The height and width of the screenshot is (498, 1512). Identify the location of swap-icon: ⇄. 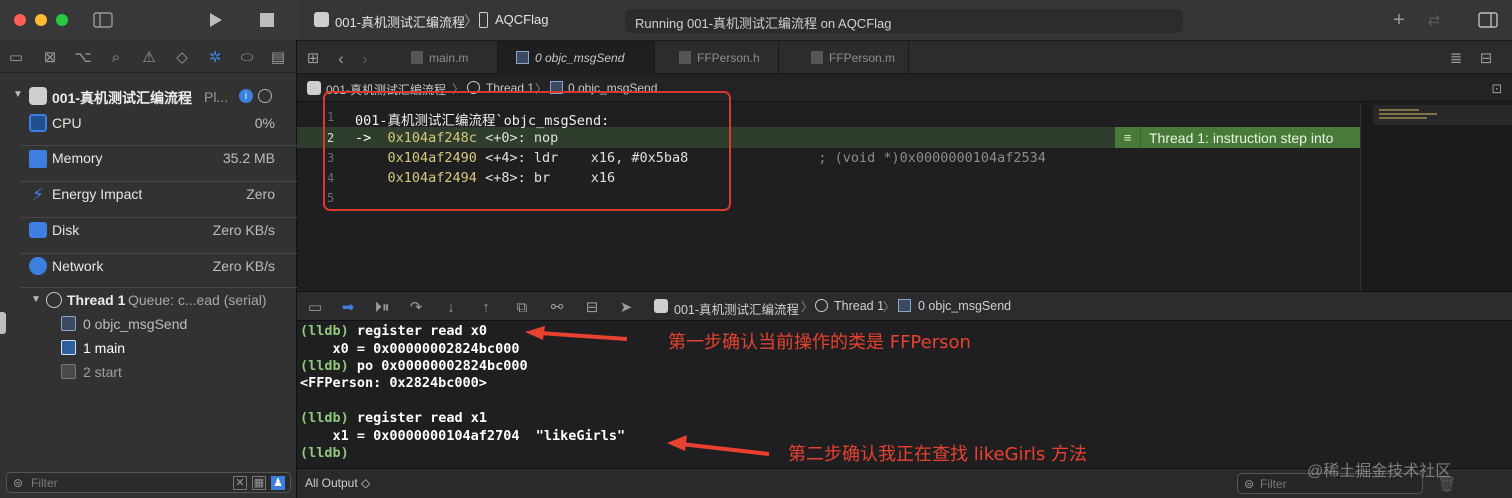
(1434, 20).